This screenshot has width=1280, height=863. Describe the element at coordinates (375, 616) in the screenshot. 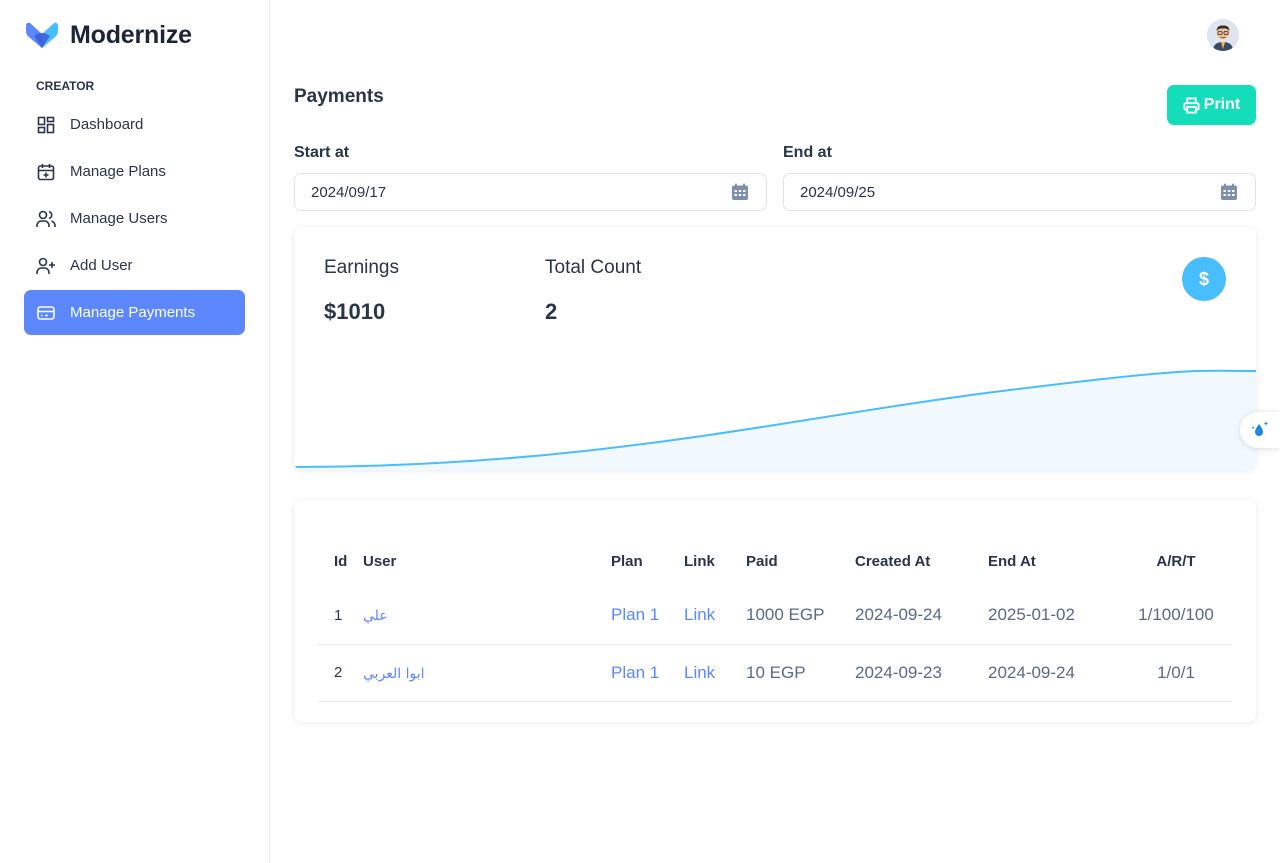

I see `cell-user-link: علي` at that location.